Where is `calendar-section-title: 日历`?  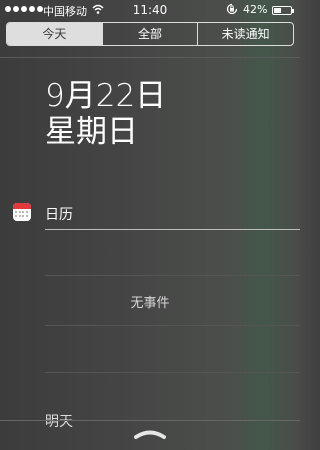
calendar-section-title: 日历 is located at coordinates (59, 215).